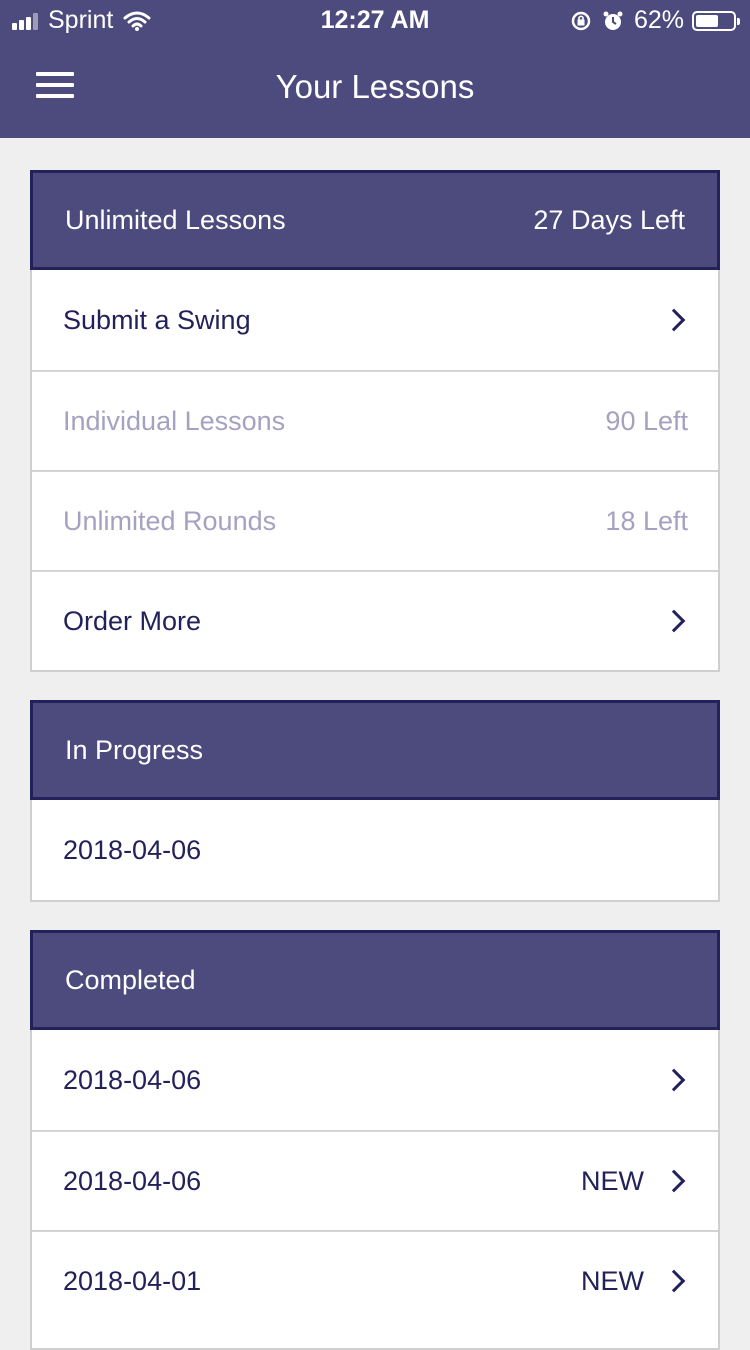 This screenshot has height=1350, width=750. Describe the element at coordinates (375, 850) in the screenshot. I see `in-progress-item: 2018-04-06` at that location.